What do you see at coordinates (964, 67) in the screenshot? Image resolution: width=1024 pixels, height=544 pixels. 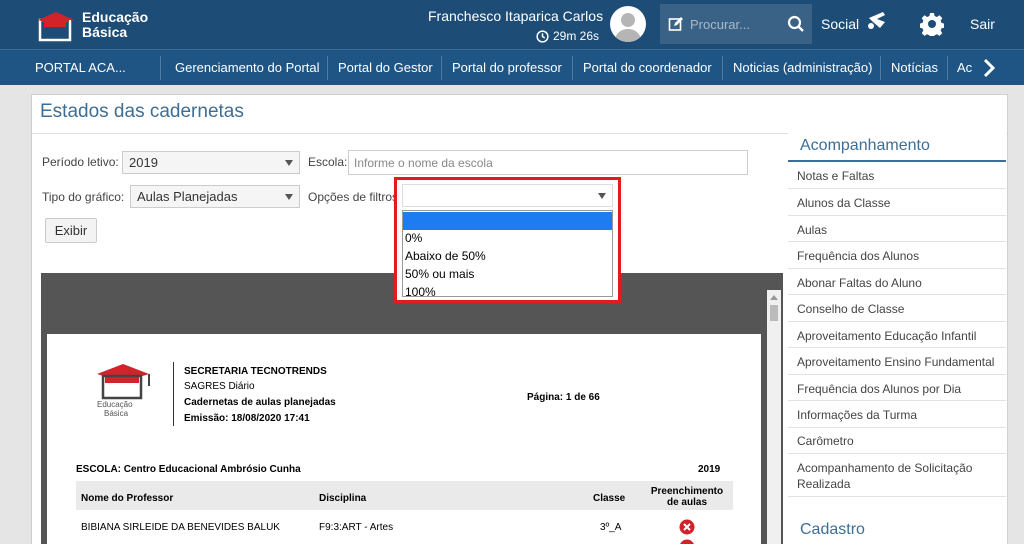 I see `nav-item-truncated: Ac` at bounding box center [964, 67].